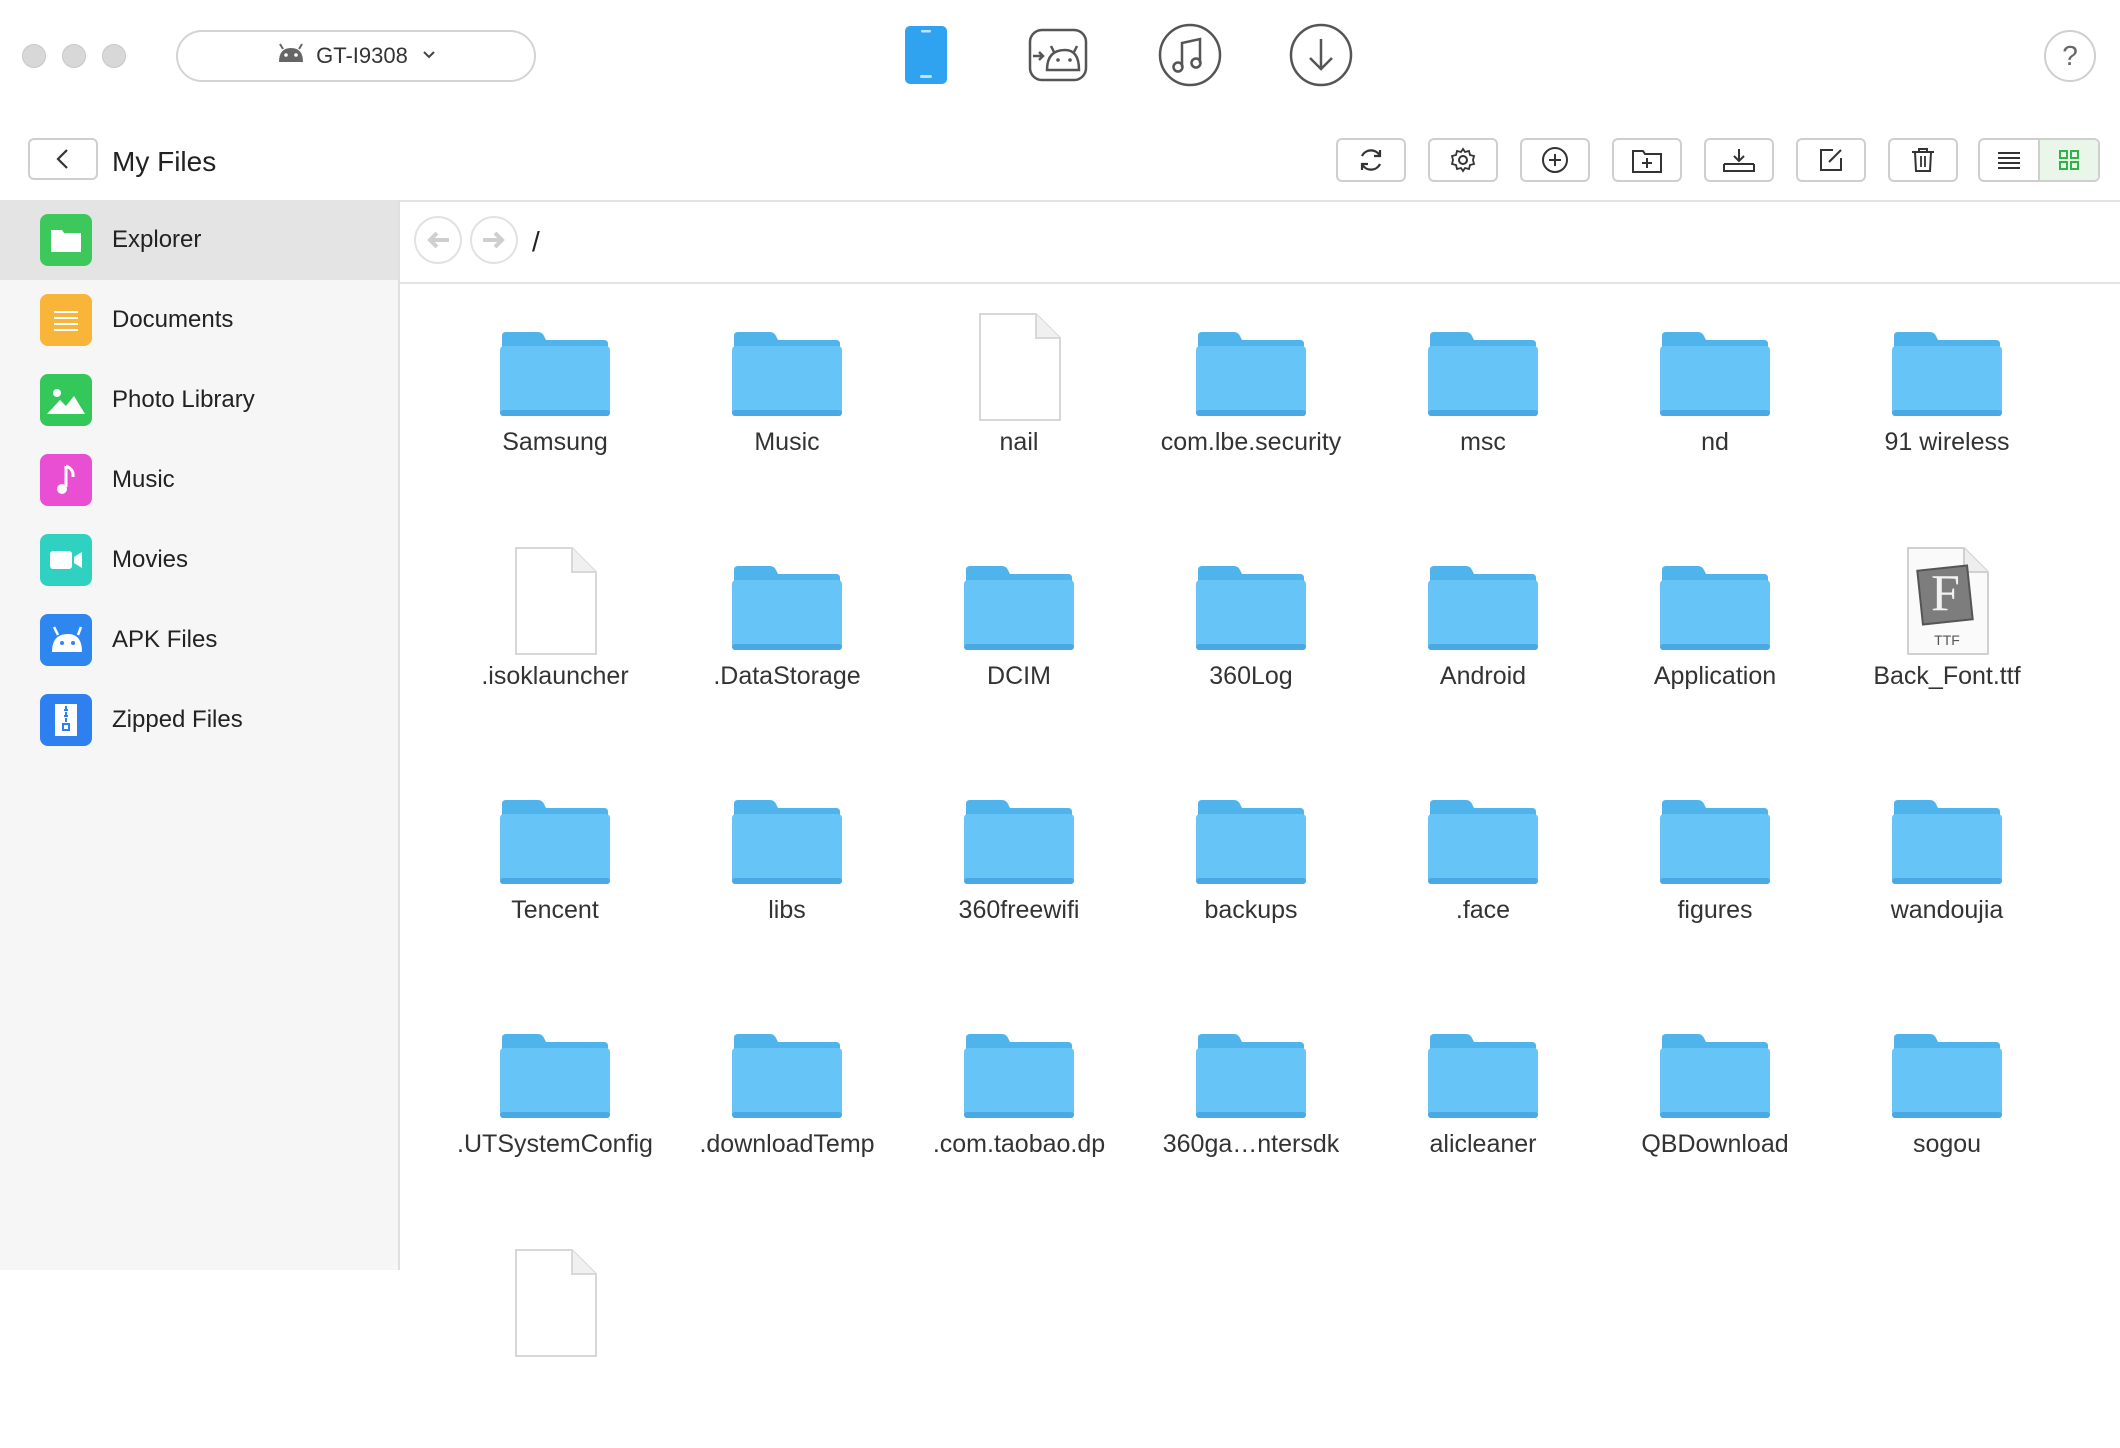 Image resolution: width=2120 pixels, height=1448 pixels. I want to click on folder-item: .face, so click(1483, 898).